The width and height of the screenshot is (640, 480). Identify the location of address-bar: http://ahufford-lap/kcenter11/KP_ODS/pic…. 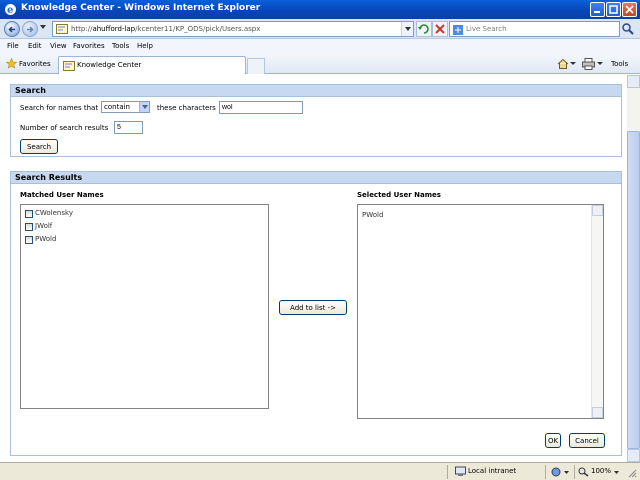
(233, 29).